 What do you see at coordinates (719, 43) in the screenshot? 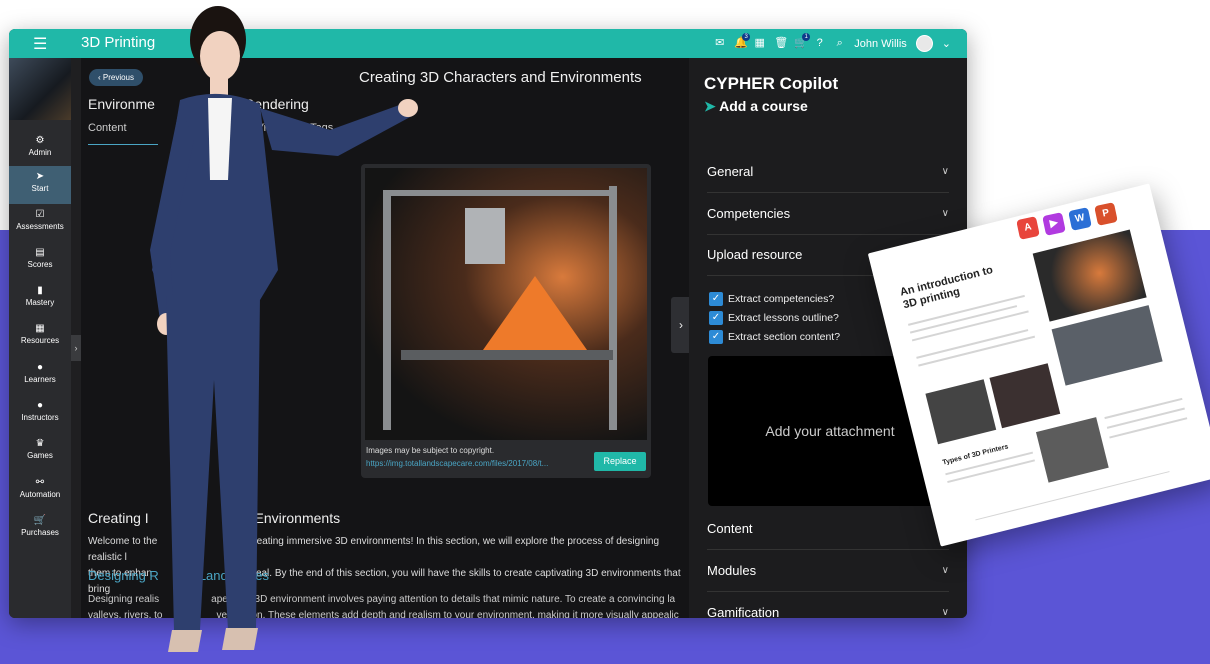
I see `mail-icon: ✉` at bounding box center [719, 43].